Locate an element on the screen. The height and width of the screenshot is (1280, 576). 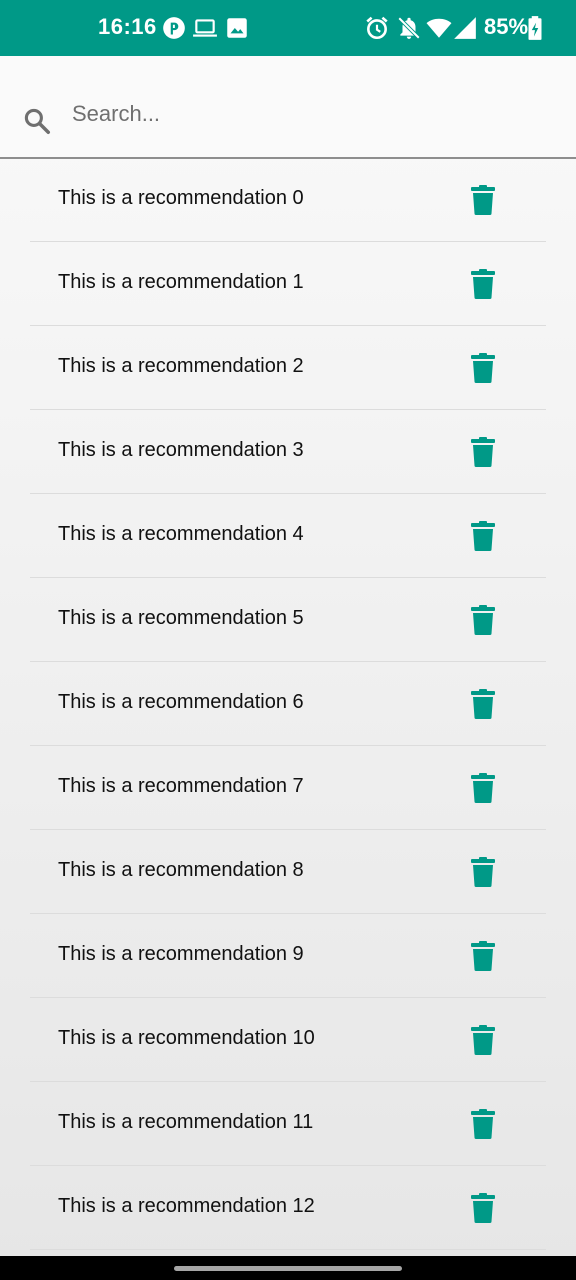
recommendation-label: This is a recommendation 6 is located at coordinates (181, 702).